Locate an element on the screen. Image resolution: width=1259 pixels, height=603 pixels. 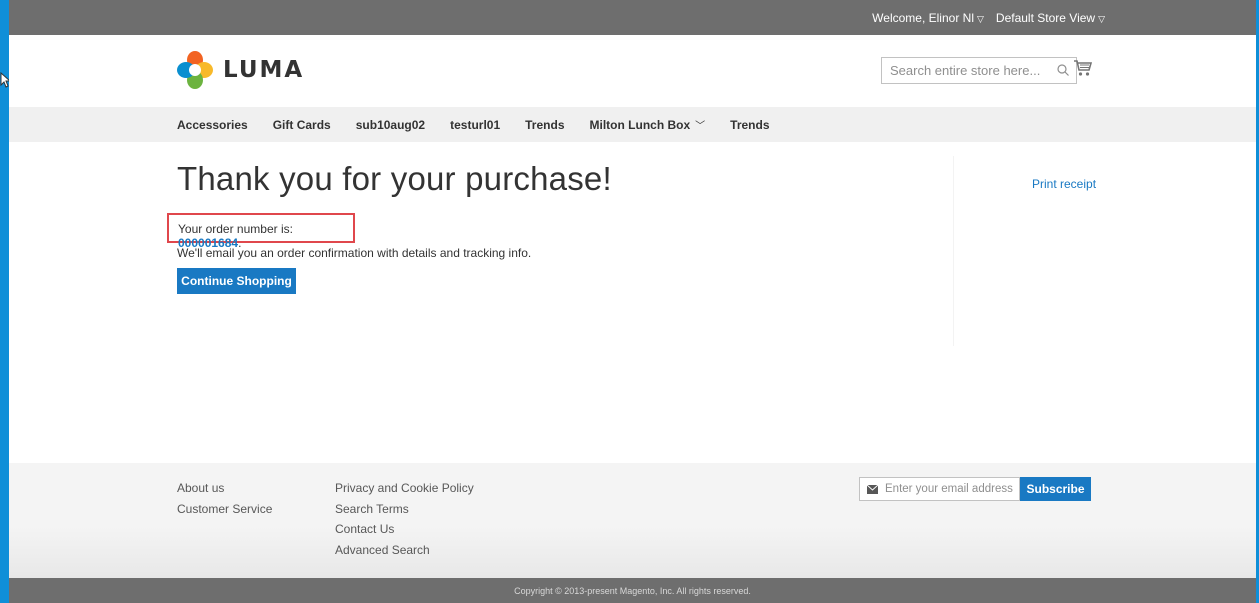
nav-item-trends: Trends is located at coordinates (544, 125).